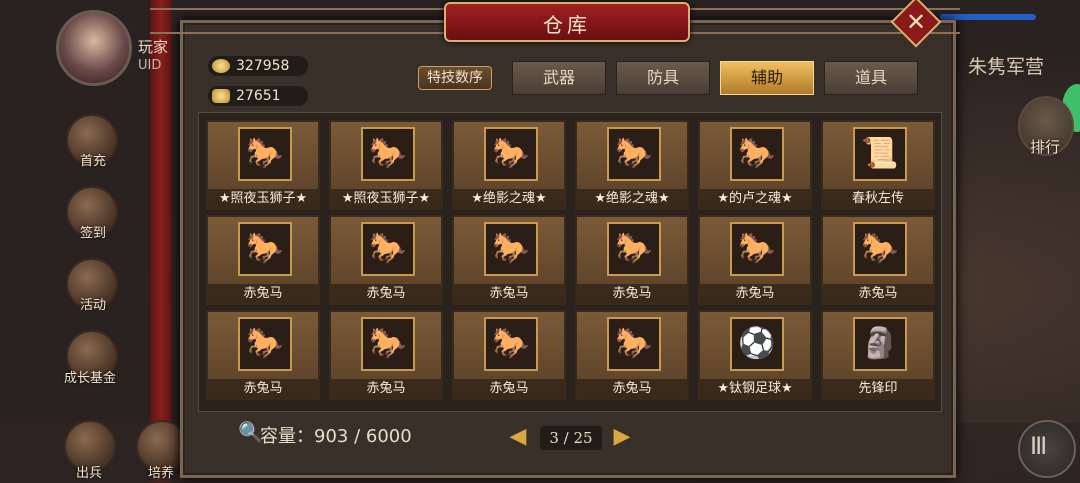 The height and width of the screenshot is (483, 1080). I want to click on tab-1: 防具, so click(663, 78).